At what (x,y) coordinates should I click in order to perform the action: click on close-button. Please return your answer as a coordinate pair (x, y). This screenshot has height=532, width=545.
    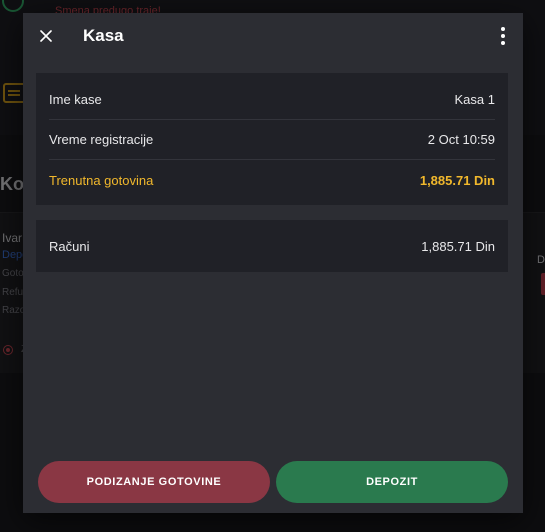
    Looking at the image, I should click on (46, 36).